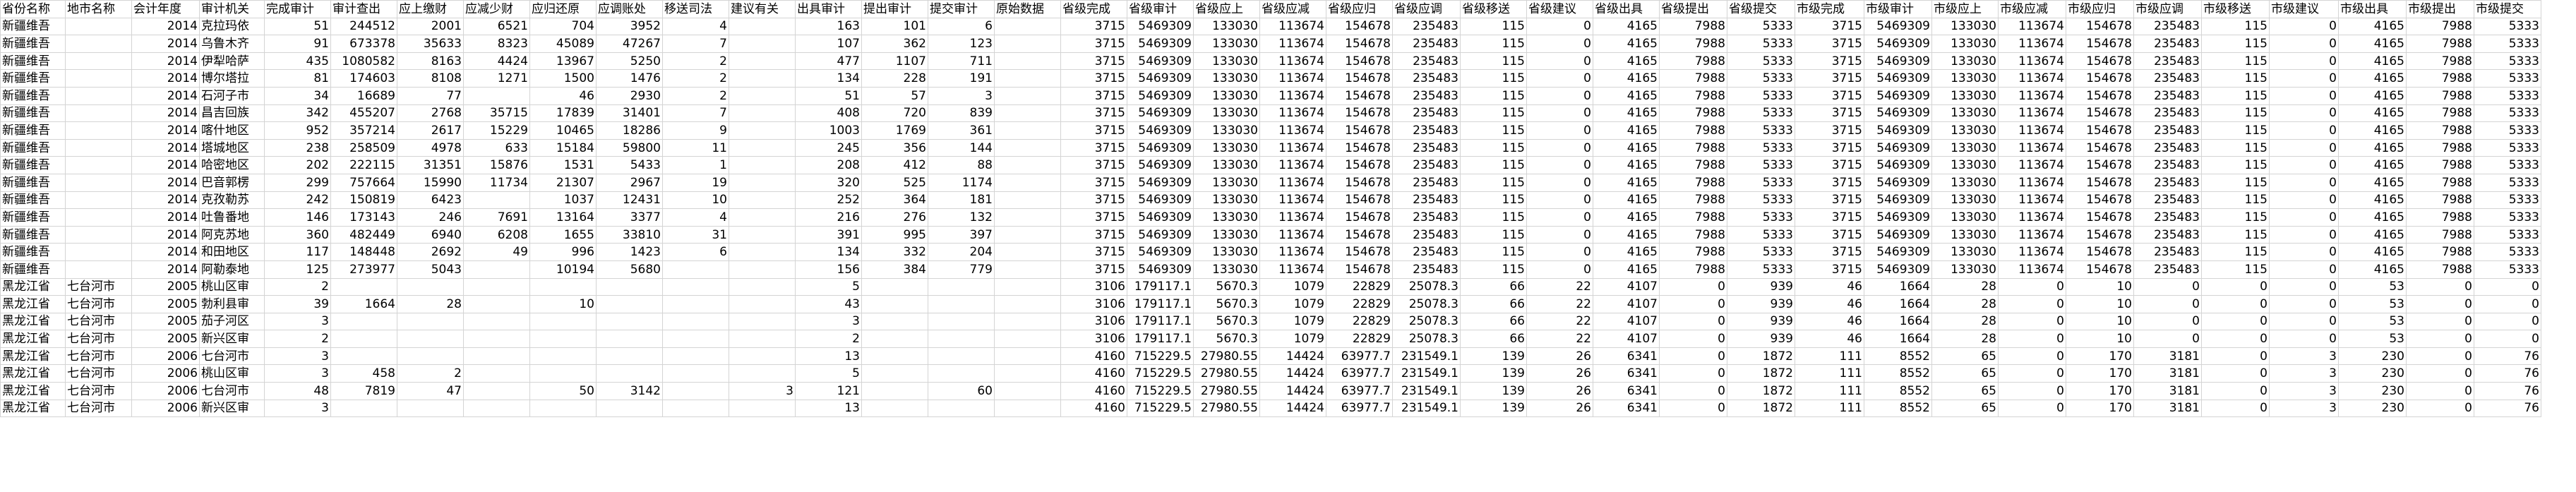 Image resolution: width=2576 pixels, height=492 pixels. What do you see at coordinates (430, 373) in the screenshot?
I see `table-cell: 2` at bounding box center [430, 373].